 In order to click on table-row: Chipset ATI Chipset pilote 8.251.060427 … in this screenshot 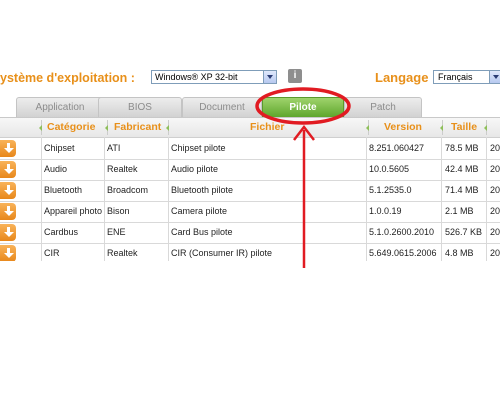, I will do `click(250, 149)`.